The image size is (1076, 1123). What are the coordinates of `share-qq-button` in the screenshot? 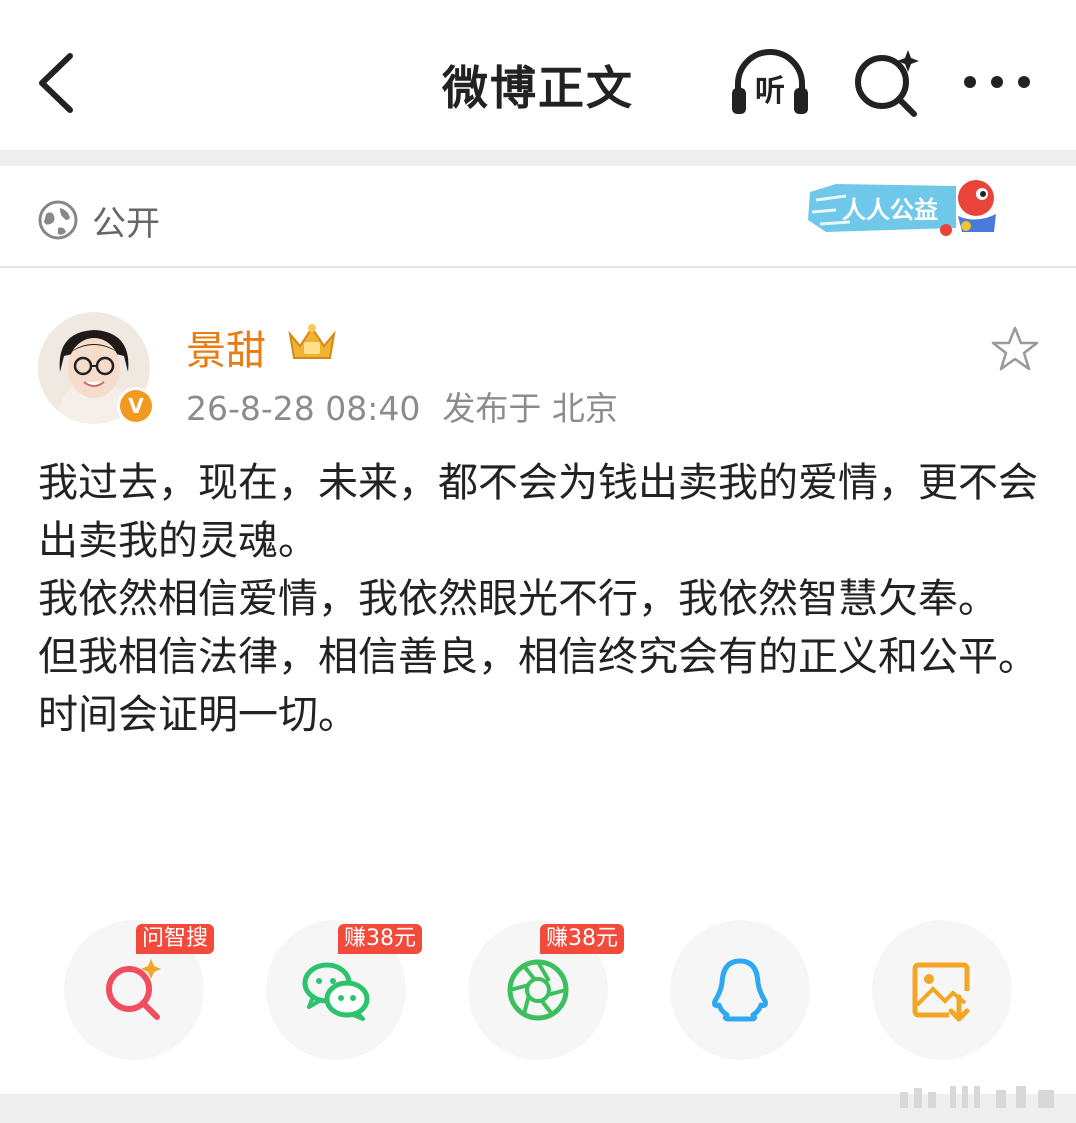 It's located at (740, 990).